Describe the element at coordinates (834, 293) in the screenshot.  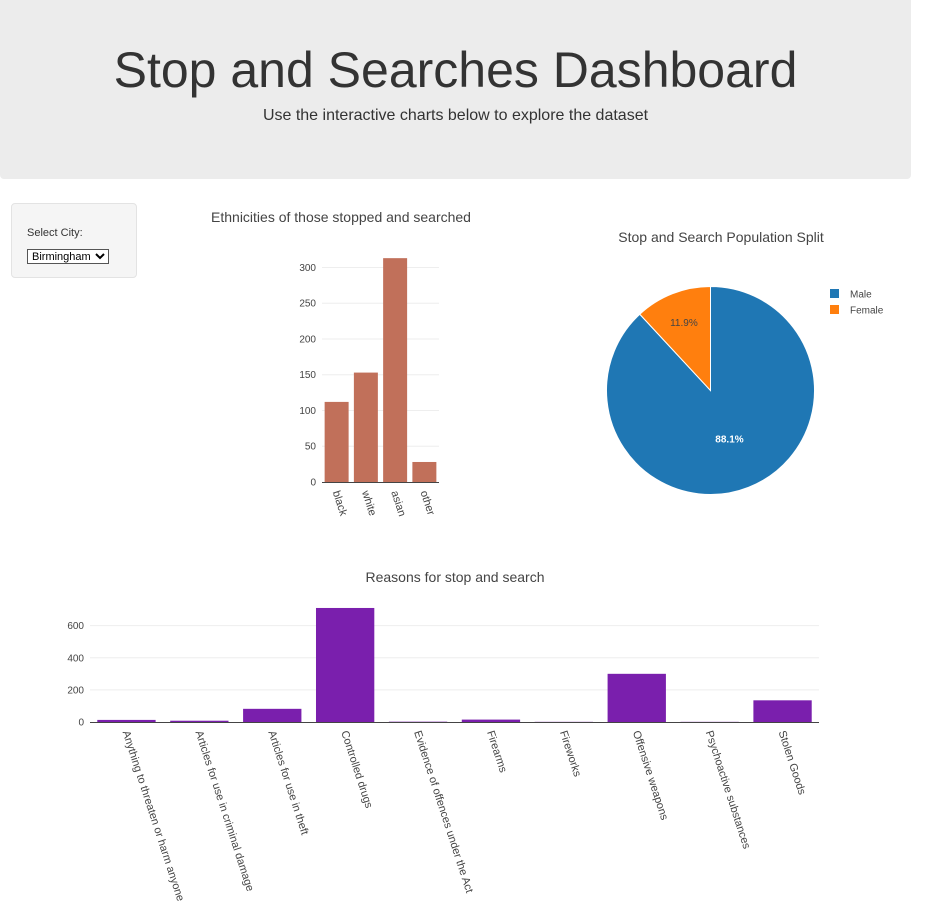
I see `legend-swatch-male` at that location.